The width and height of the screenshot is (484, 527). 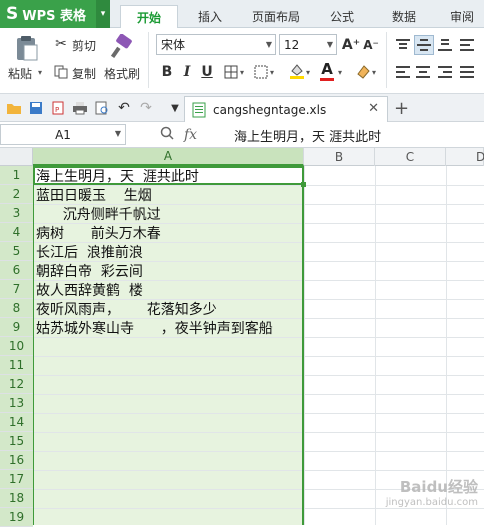 What do you see at coordinates (16, 289) in the screenshot?
I see `row-header: 7` at bounding box center [16, 289].